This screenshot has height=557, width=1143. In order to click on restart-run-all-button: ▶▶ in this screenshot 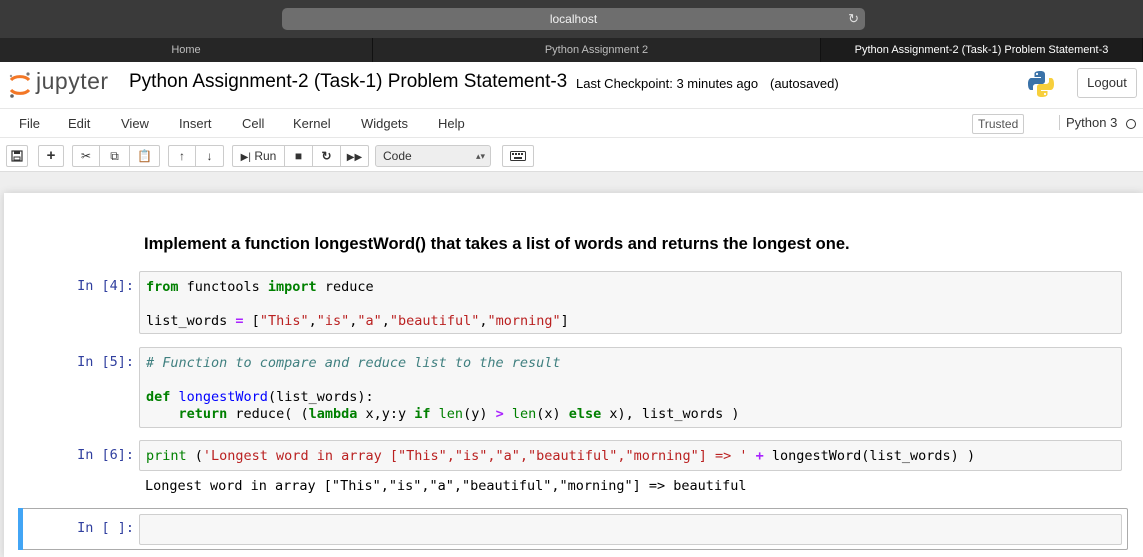, I will do `click(355, 156)`.